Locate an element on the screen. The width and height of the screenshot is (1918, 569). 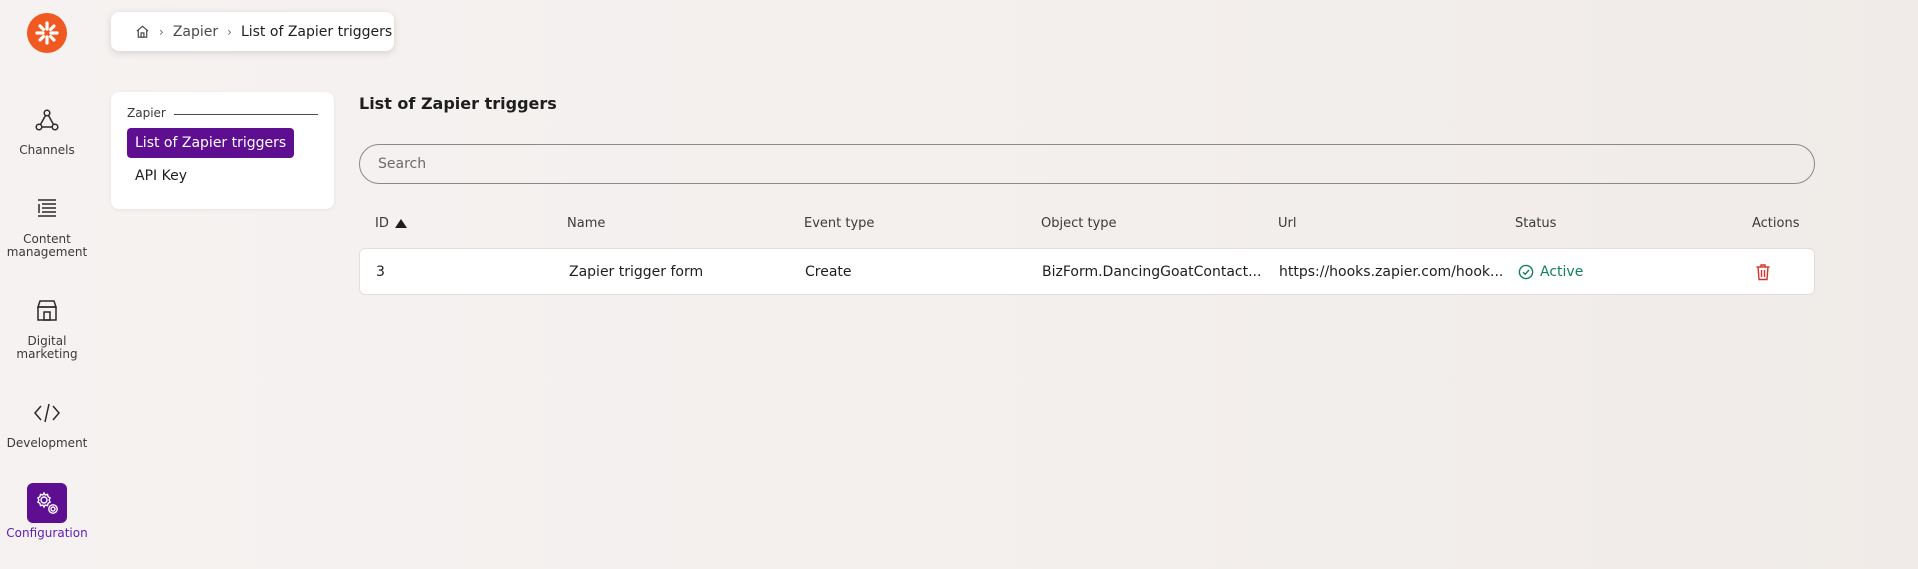
digital-marketing-icon is located at coordinates (47, 311).